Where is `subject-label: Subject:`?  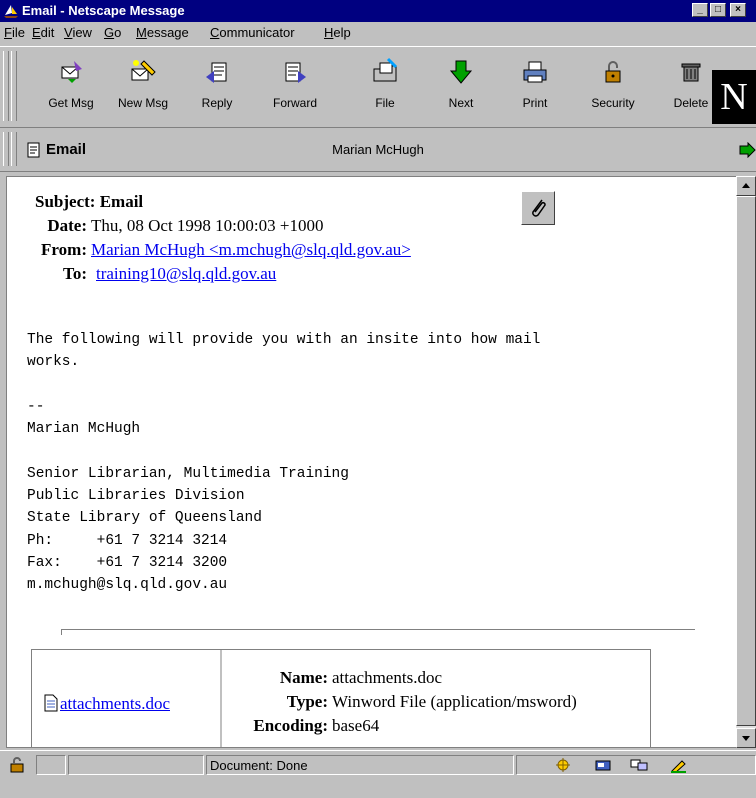 subject-label: Subject: is located at coordinates (65, 201).